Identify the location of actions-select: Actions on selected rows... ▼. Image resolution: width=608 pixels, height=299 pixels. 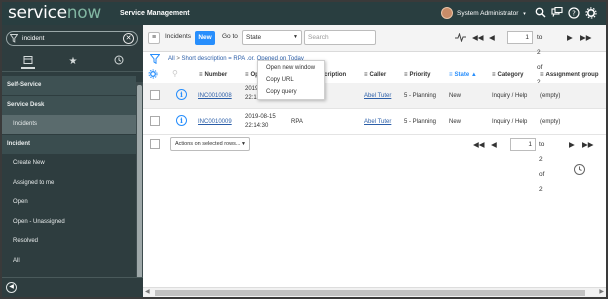
(210, 144).